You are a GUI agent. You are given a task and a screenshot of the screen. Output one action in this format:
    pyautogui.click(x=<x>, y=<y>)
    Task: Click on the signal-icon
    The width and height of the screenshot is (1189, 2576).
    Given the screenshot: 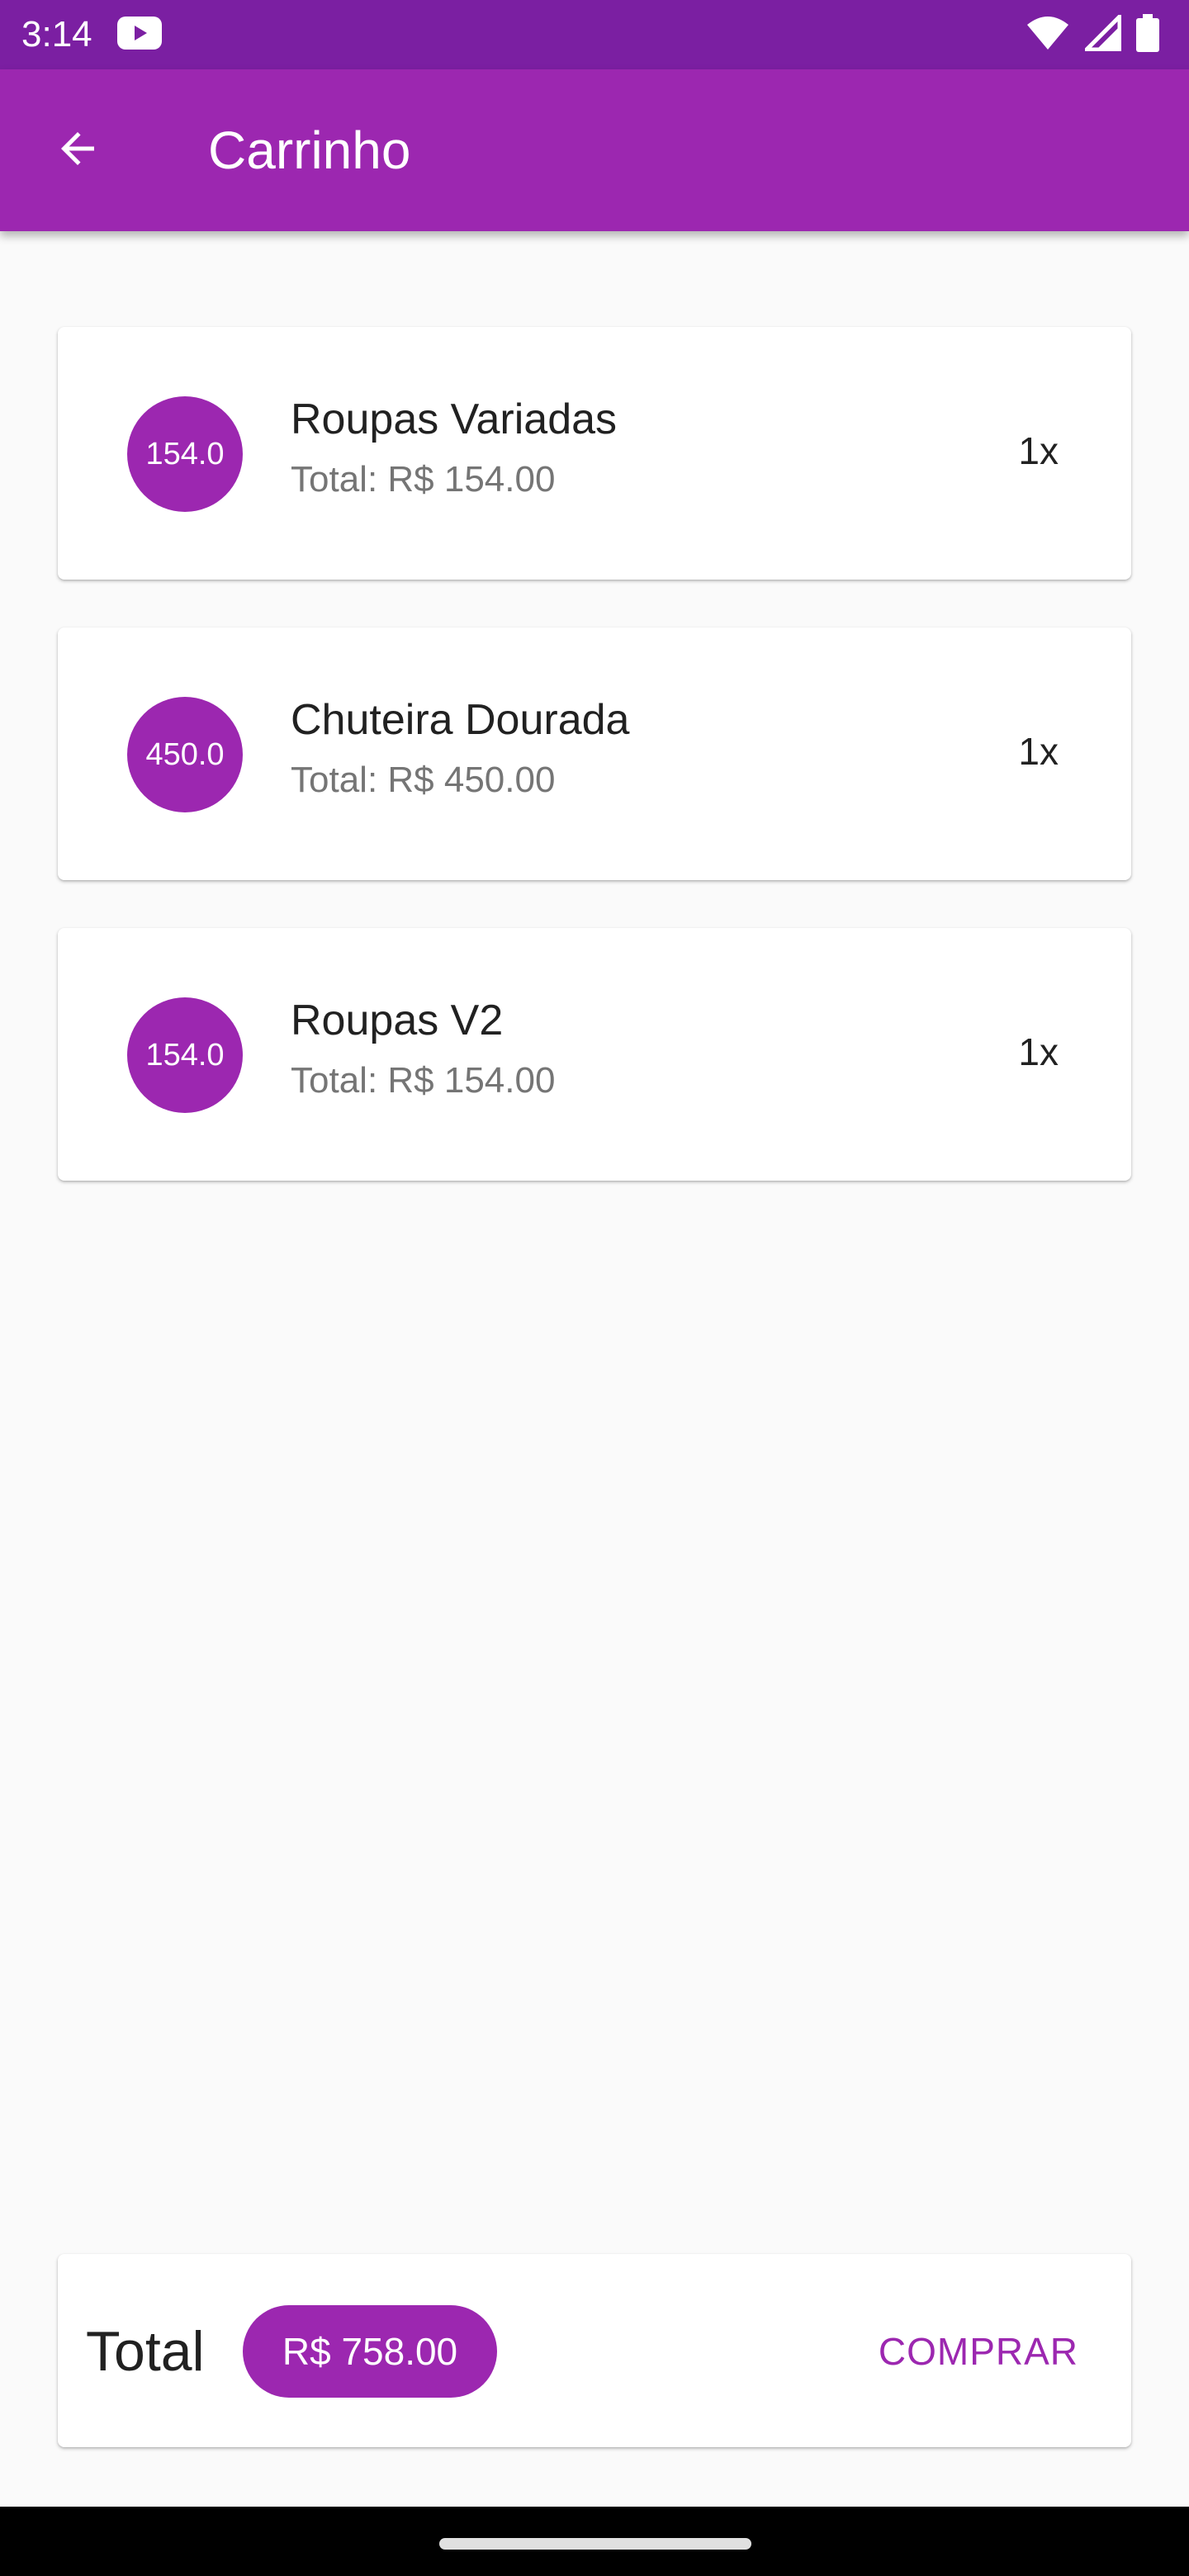 What is the action you would take?
    pyautogui.click(x=1101, y=33)
    